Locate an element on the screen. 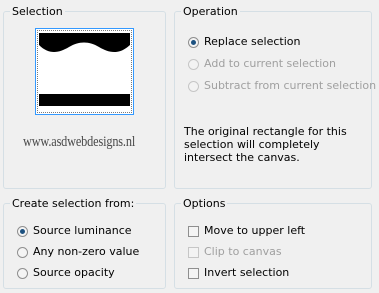 Image resolution: width=379 pixels, height=293 pixels. any-non-zero-value-radio: Any non-zero value is located at coordinates (78, 252).